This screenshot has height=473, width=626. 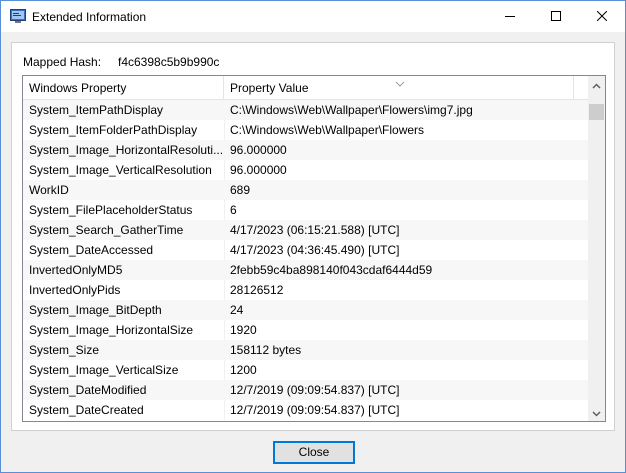 What do you see at coordinates (113, 130) in the screenshot?
I see `property-name-cell: System_ItemFolderPathDisplay` at bounding box center [113, 130].